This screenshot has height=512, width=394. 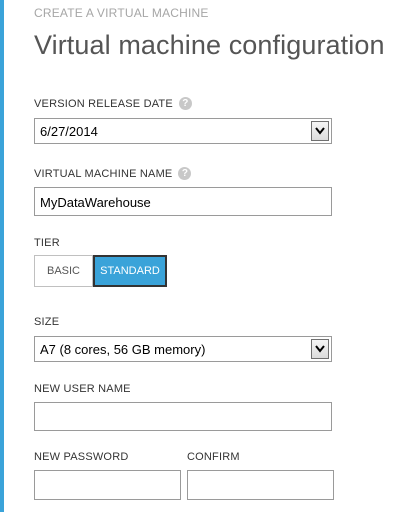 I want to click on vm-name-label-text: VIRTUAL MACHINE NAME, so click(x=103, y=173).